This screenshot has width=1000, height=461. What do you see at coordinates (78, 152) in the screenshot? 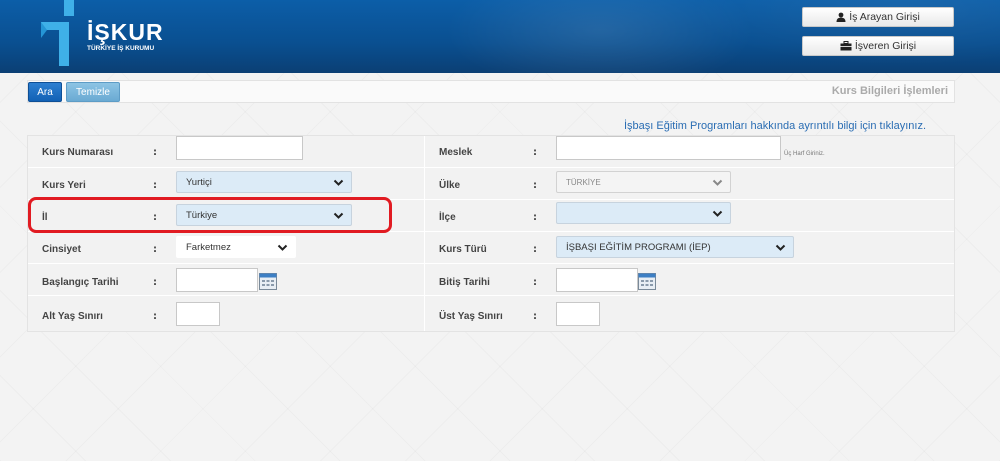
I see `course-number-label: Kurs Numarası` at bounding box center [78, 152].